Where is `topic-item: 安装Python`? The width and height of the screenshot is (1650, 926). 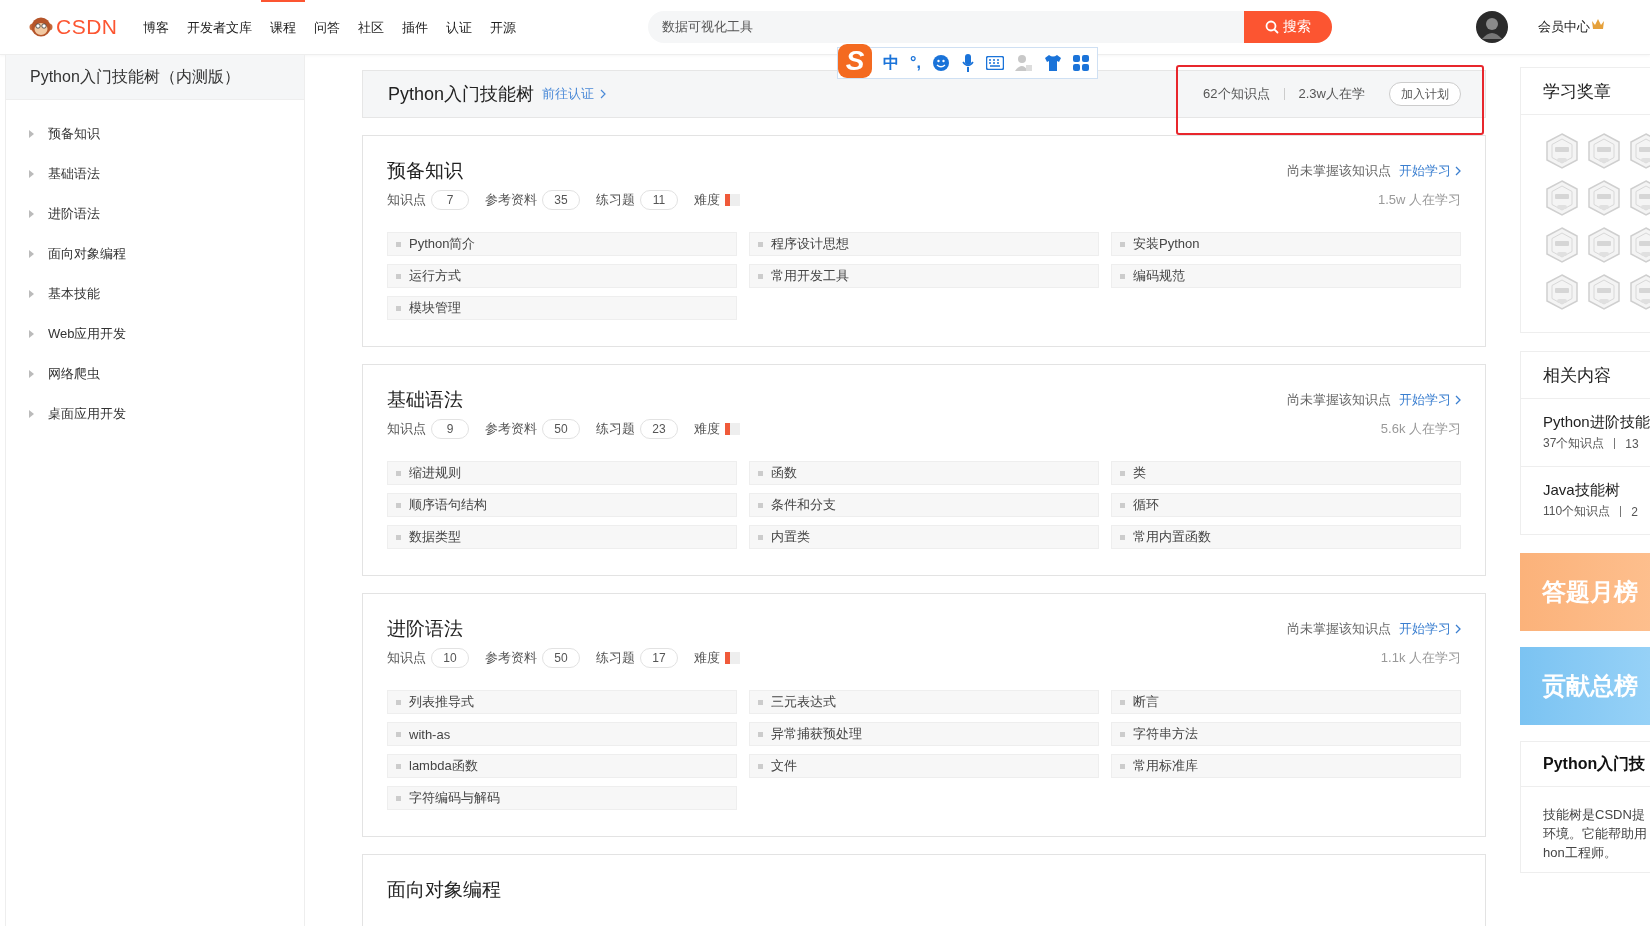
topic-item: 安装Python is located at coordinates (1286, 244).